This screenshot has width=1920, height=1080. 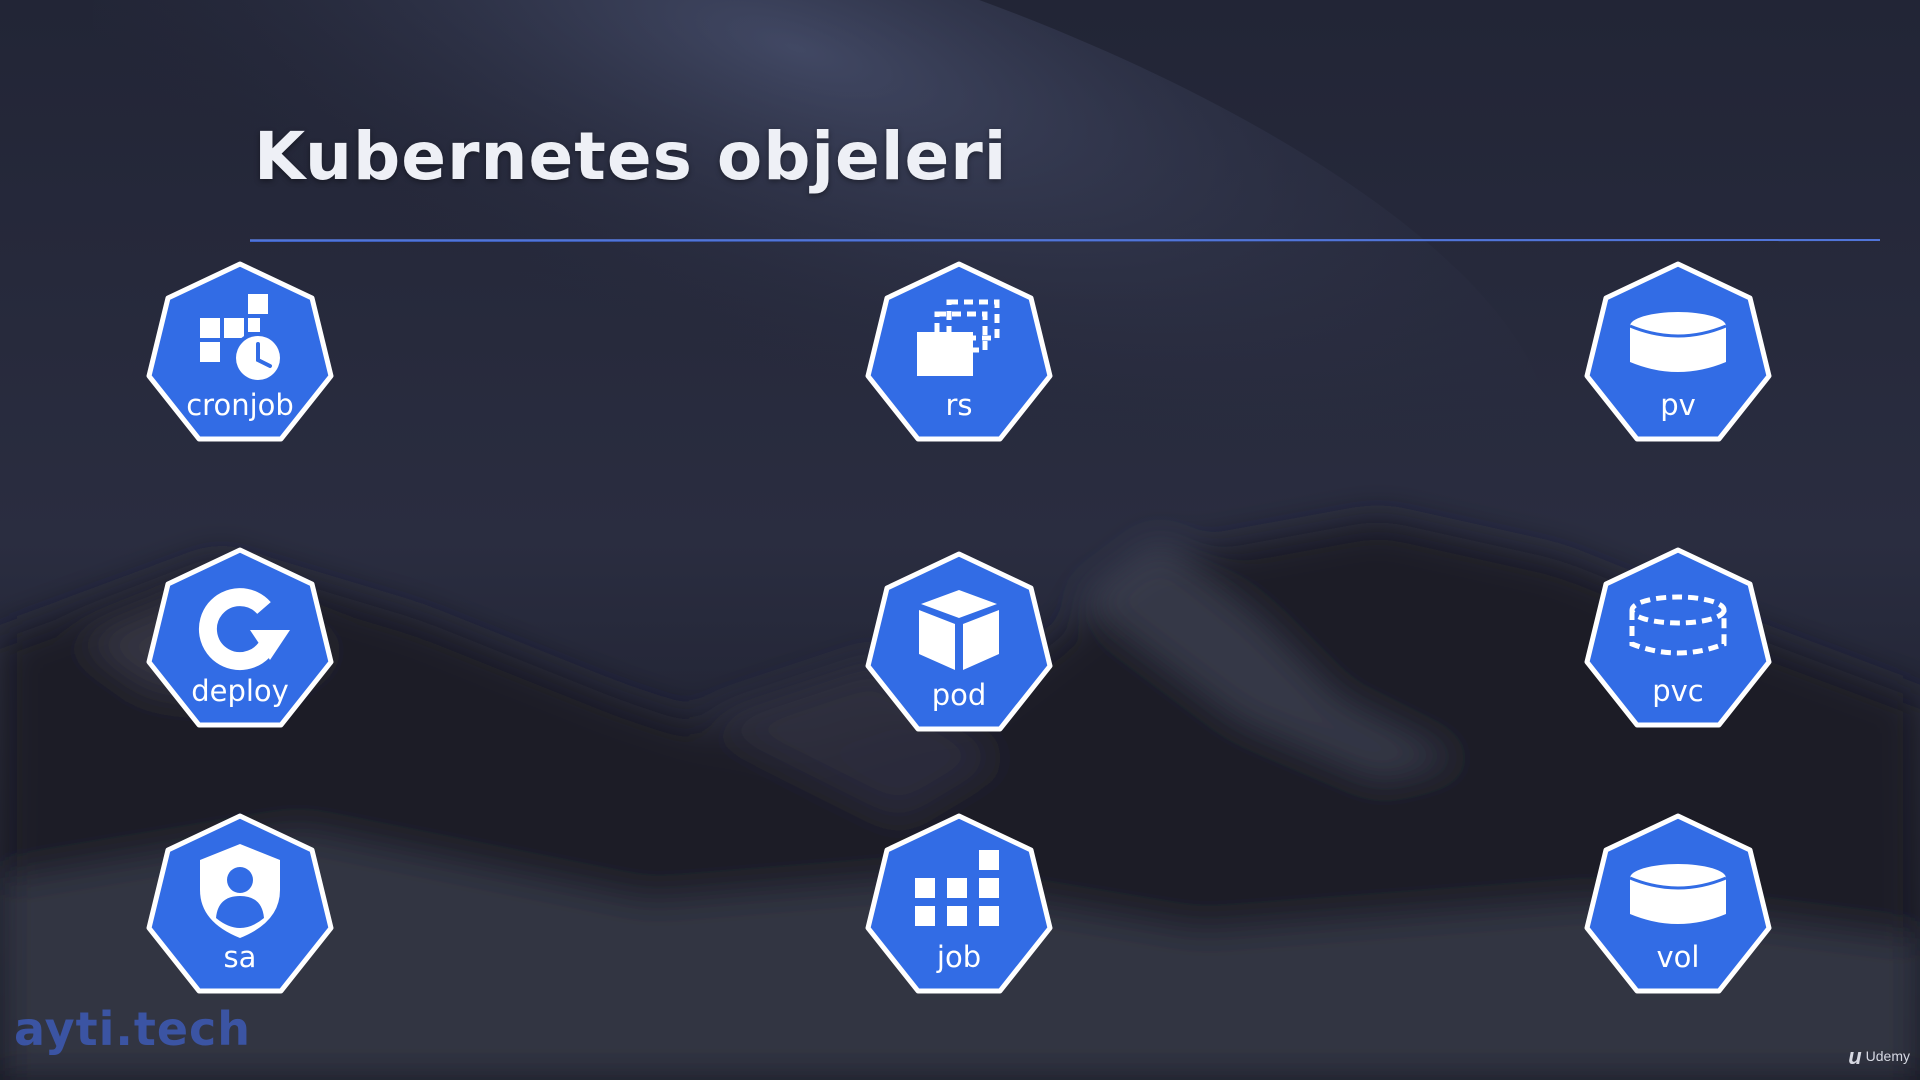 I want to click on service-account-icon, so click(x=240, y=891).